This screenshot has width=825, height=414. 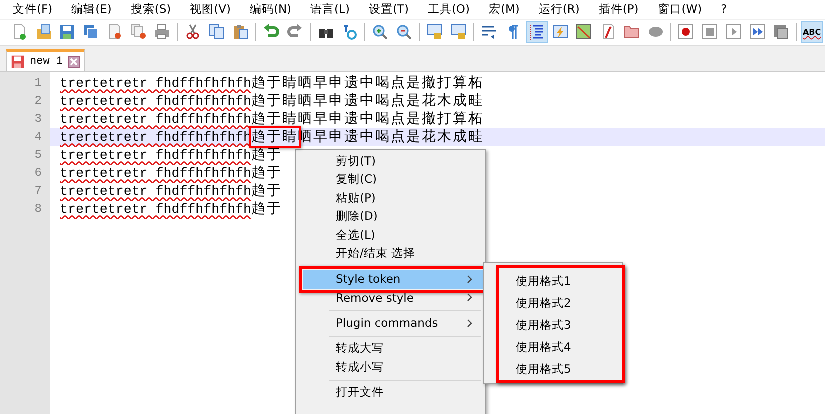 What do you see at coordinates (404, 32) in the screenshot?
I see `zoom-out-icon` at bounding box center [404, 32].